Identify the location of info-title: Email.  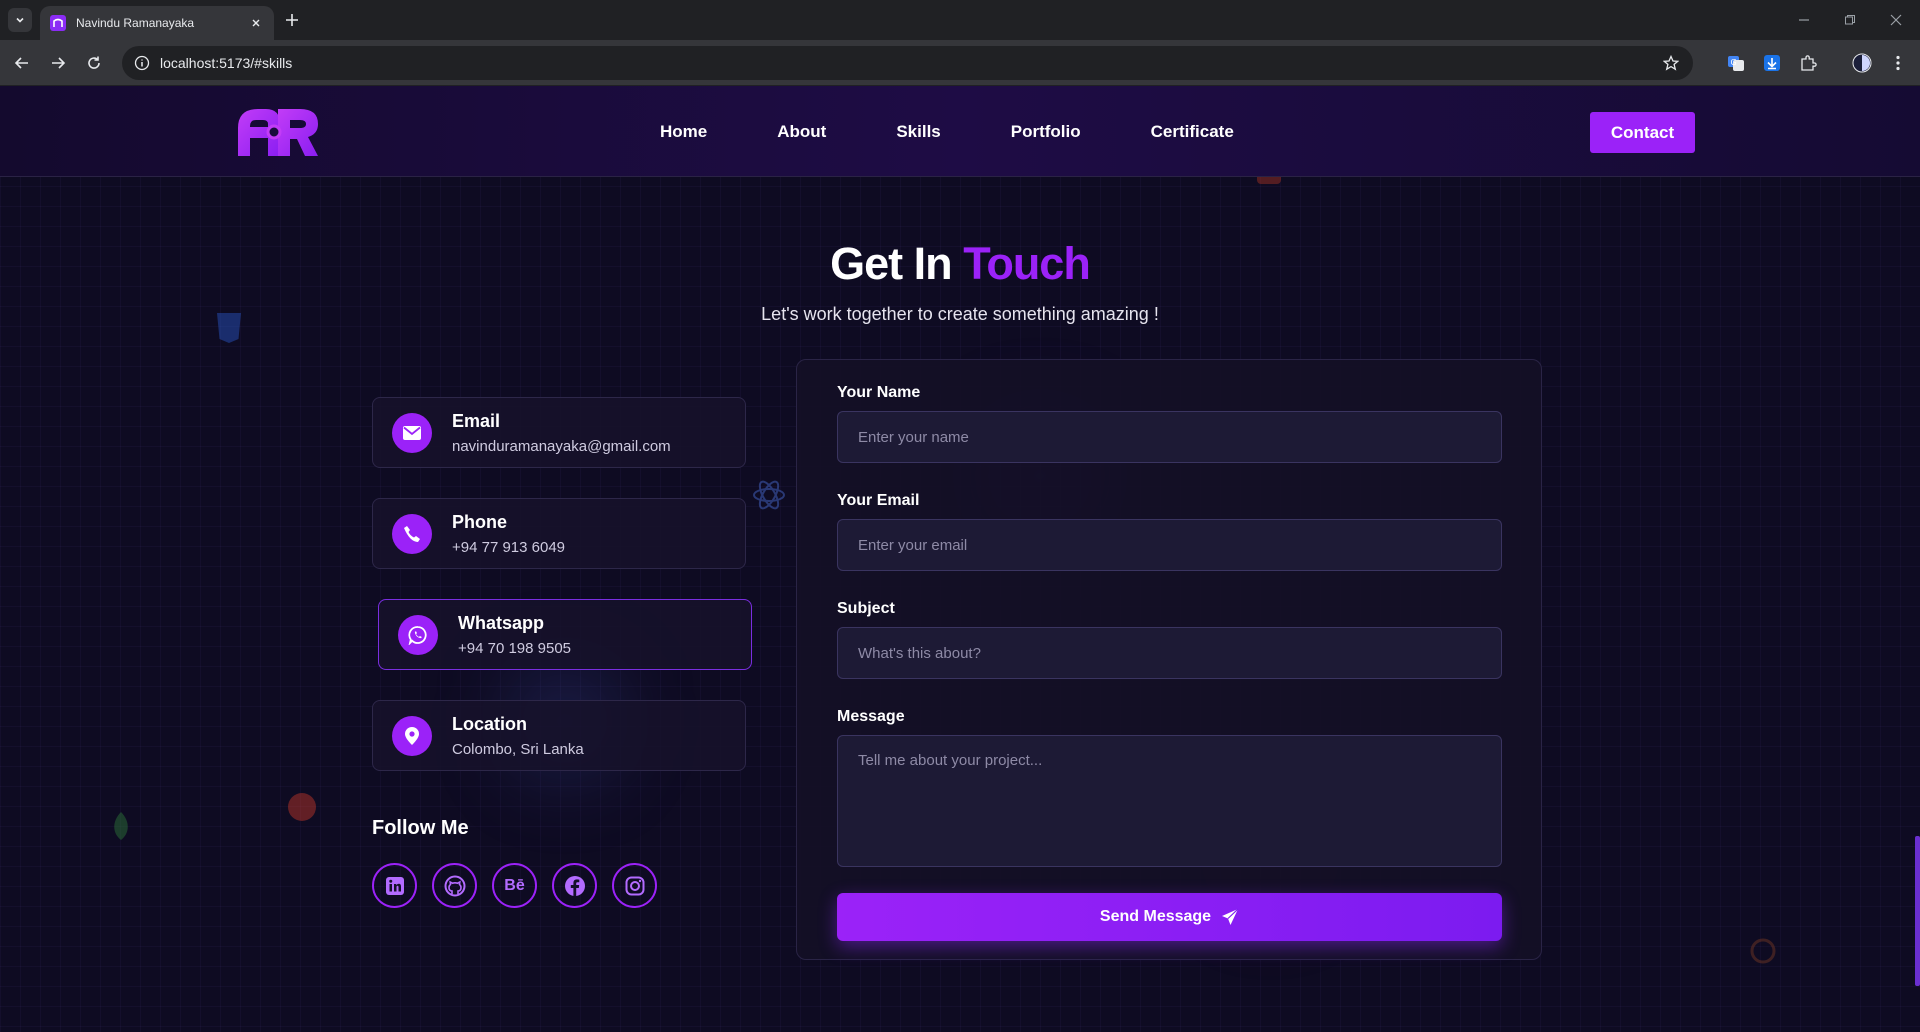
(476, 420).